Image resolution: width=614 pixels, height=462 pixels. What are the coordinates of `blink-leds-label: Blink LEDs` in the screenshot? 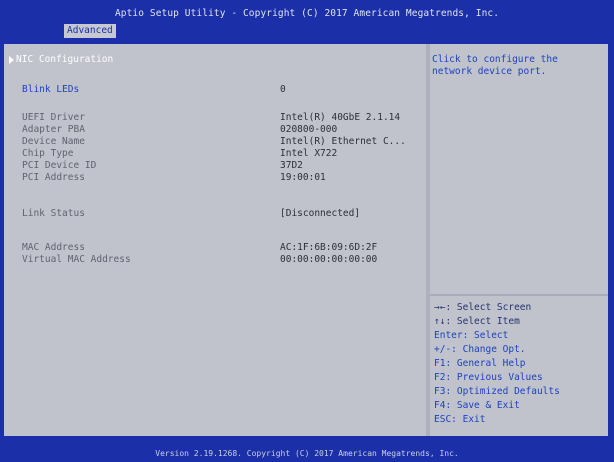 It's located at (50, 90).